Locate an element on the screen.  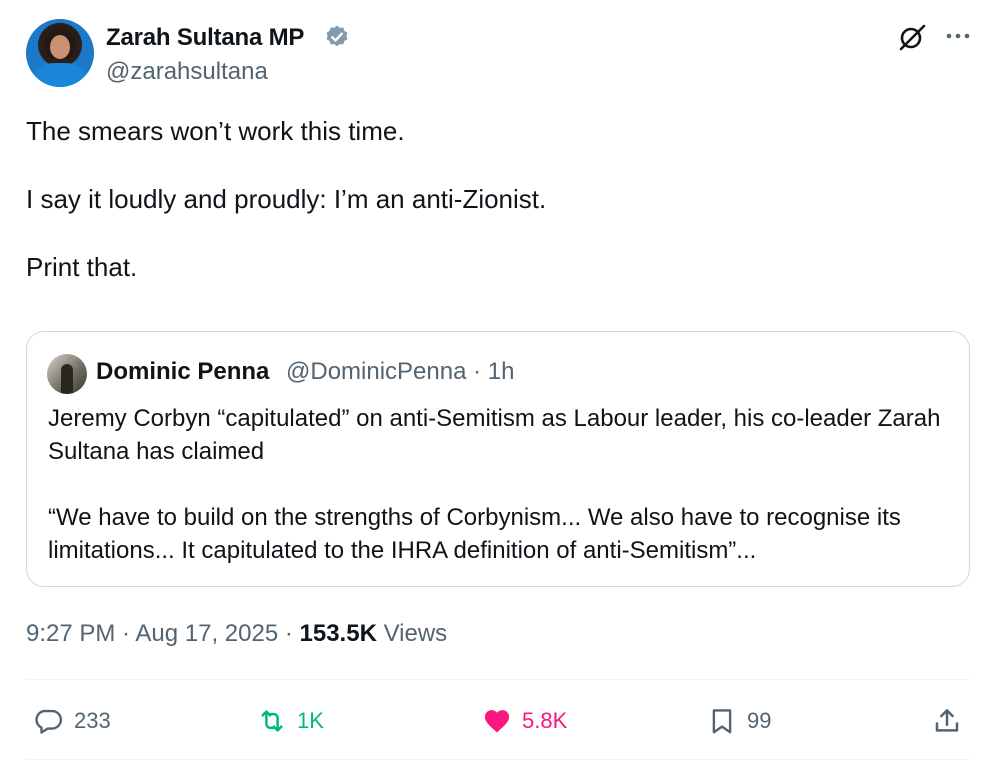
like-icon is located at coordinates (497, 721).